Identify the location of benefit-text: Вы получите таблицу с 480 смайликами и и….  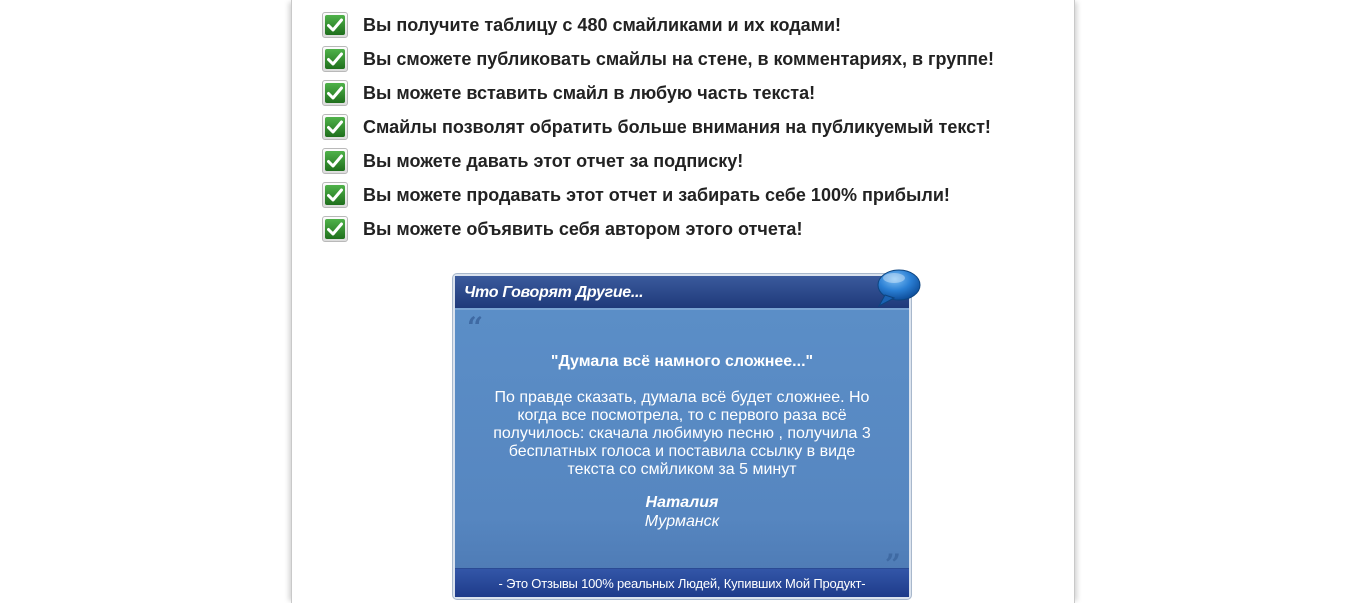
(602, 24).